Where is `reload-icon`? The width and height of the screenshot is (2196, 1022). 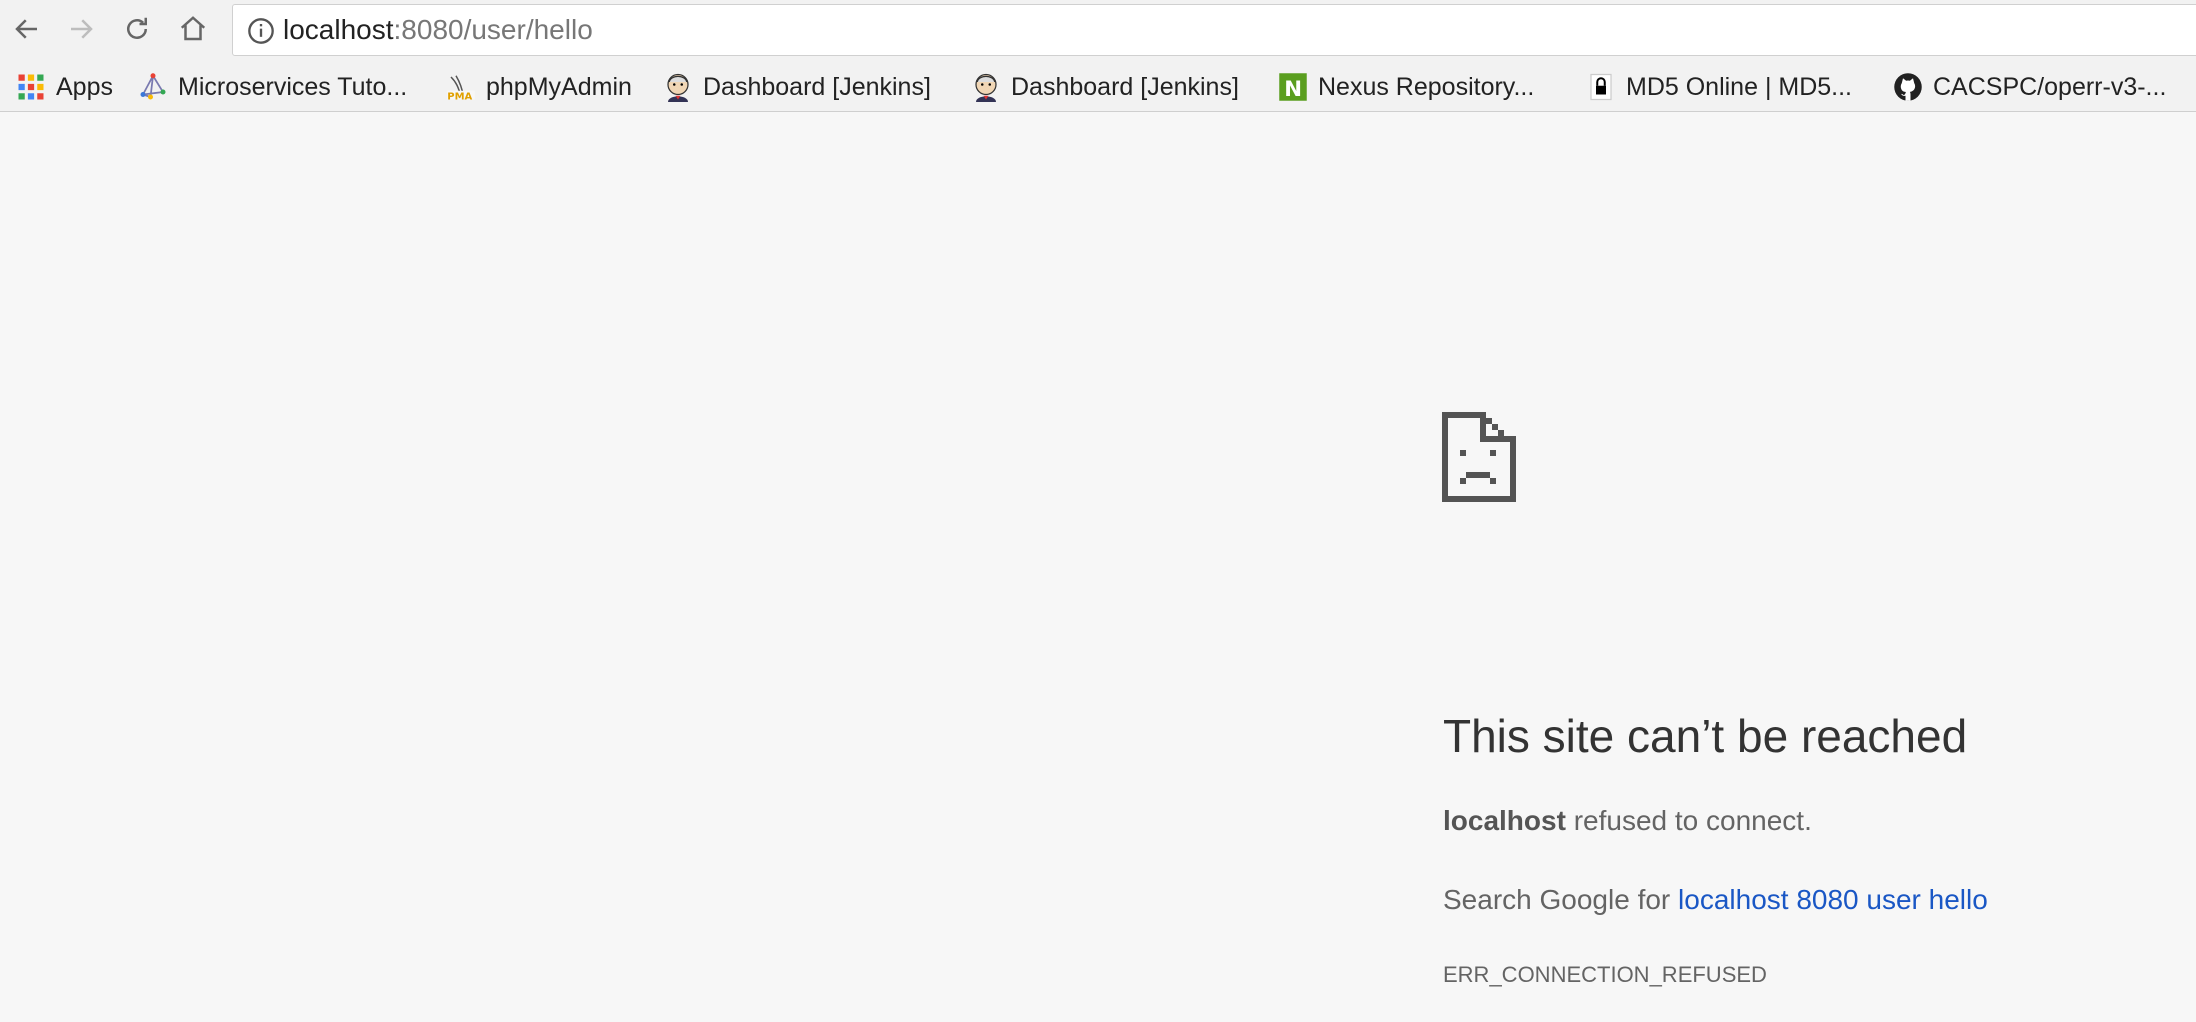
reload-icon is located at coordinates (137, 28).